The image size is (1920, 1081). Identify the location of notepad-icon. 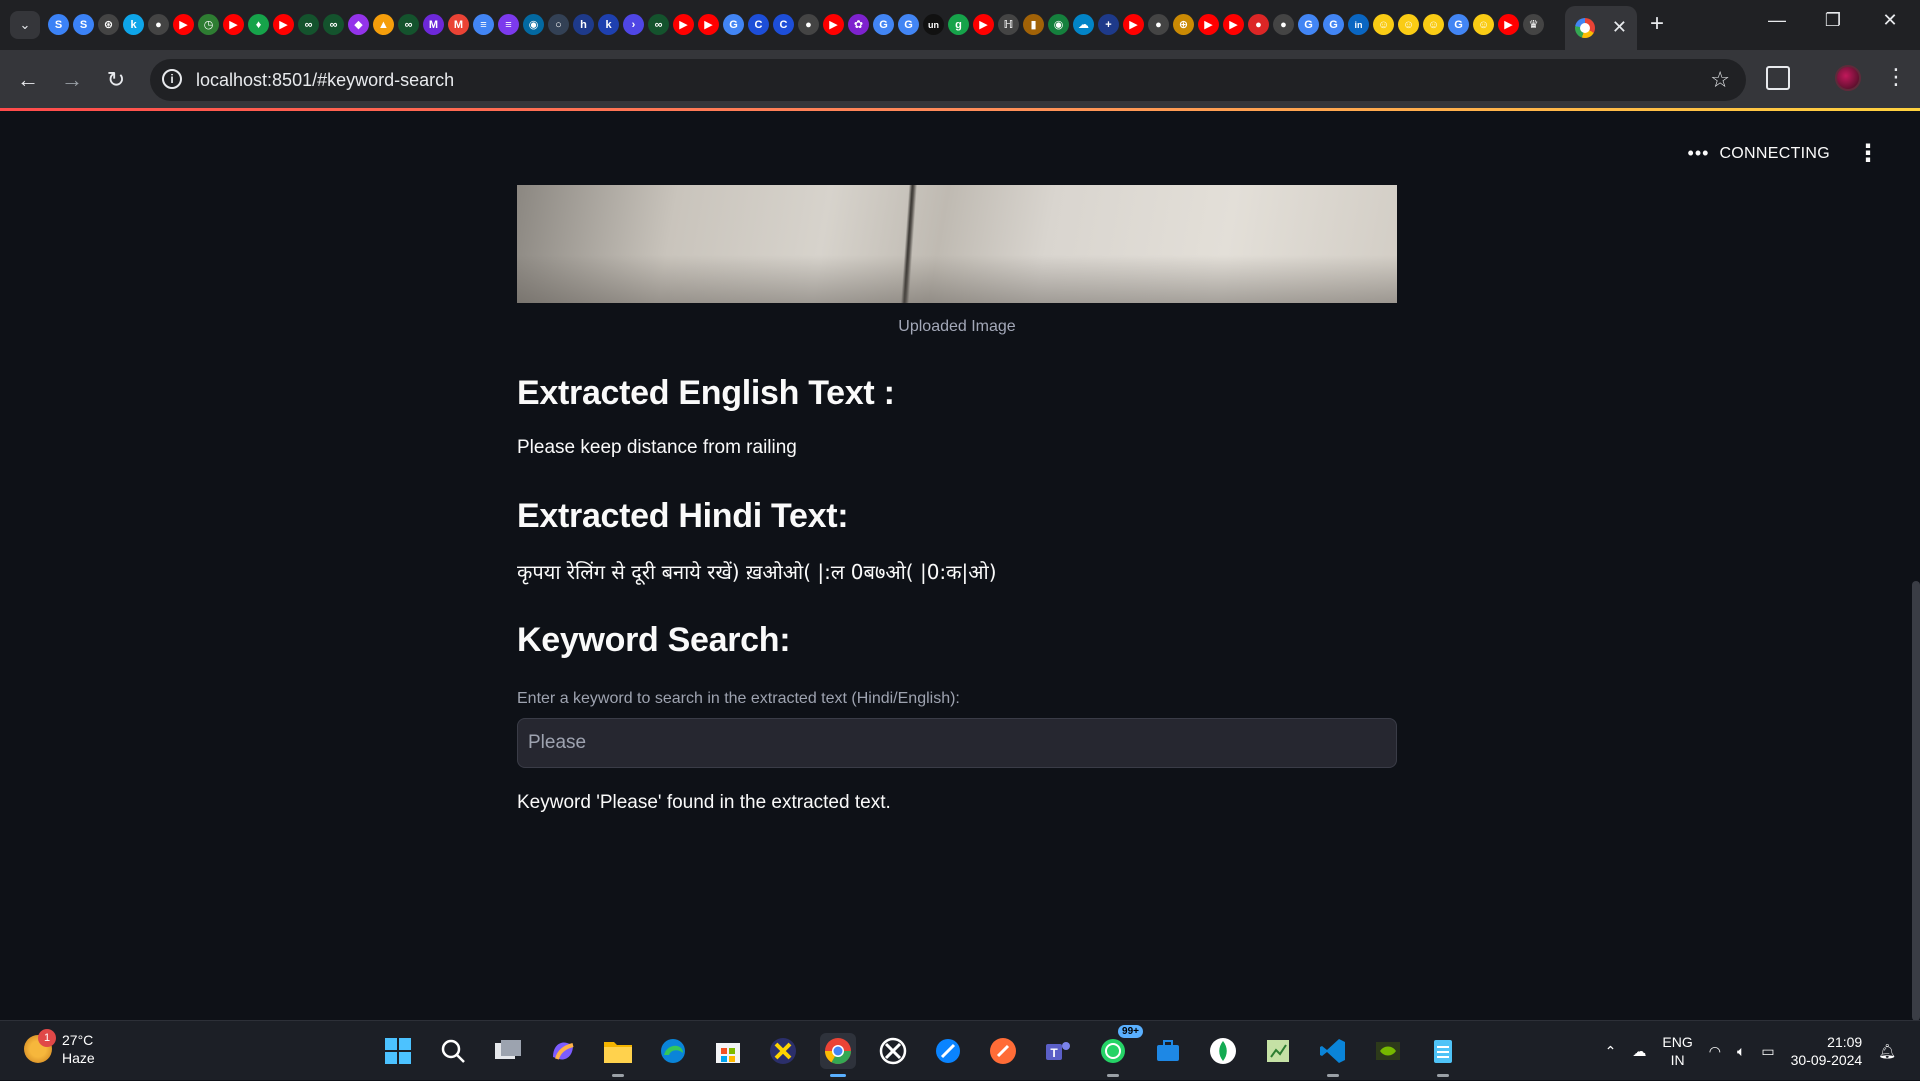
(1443, 1055).